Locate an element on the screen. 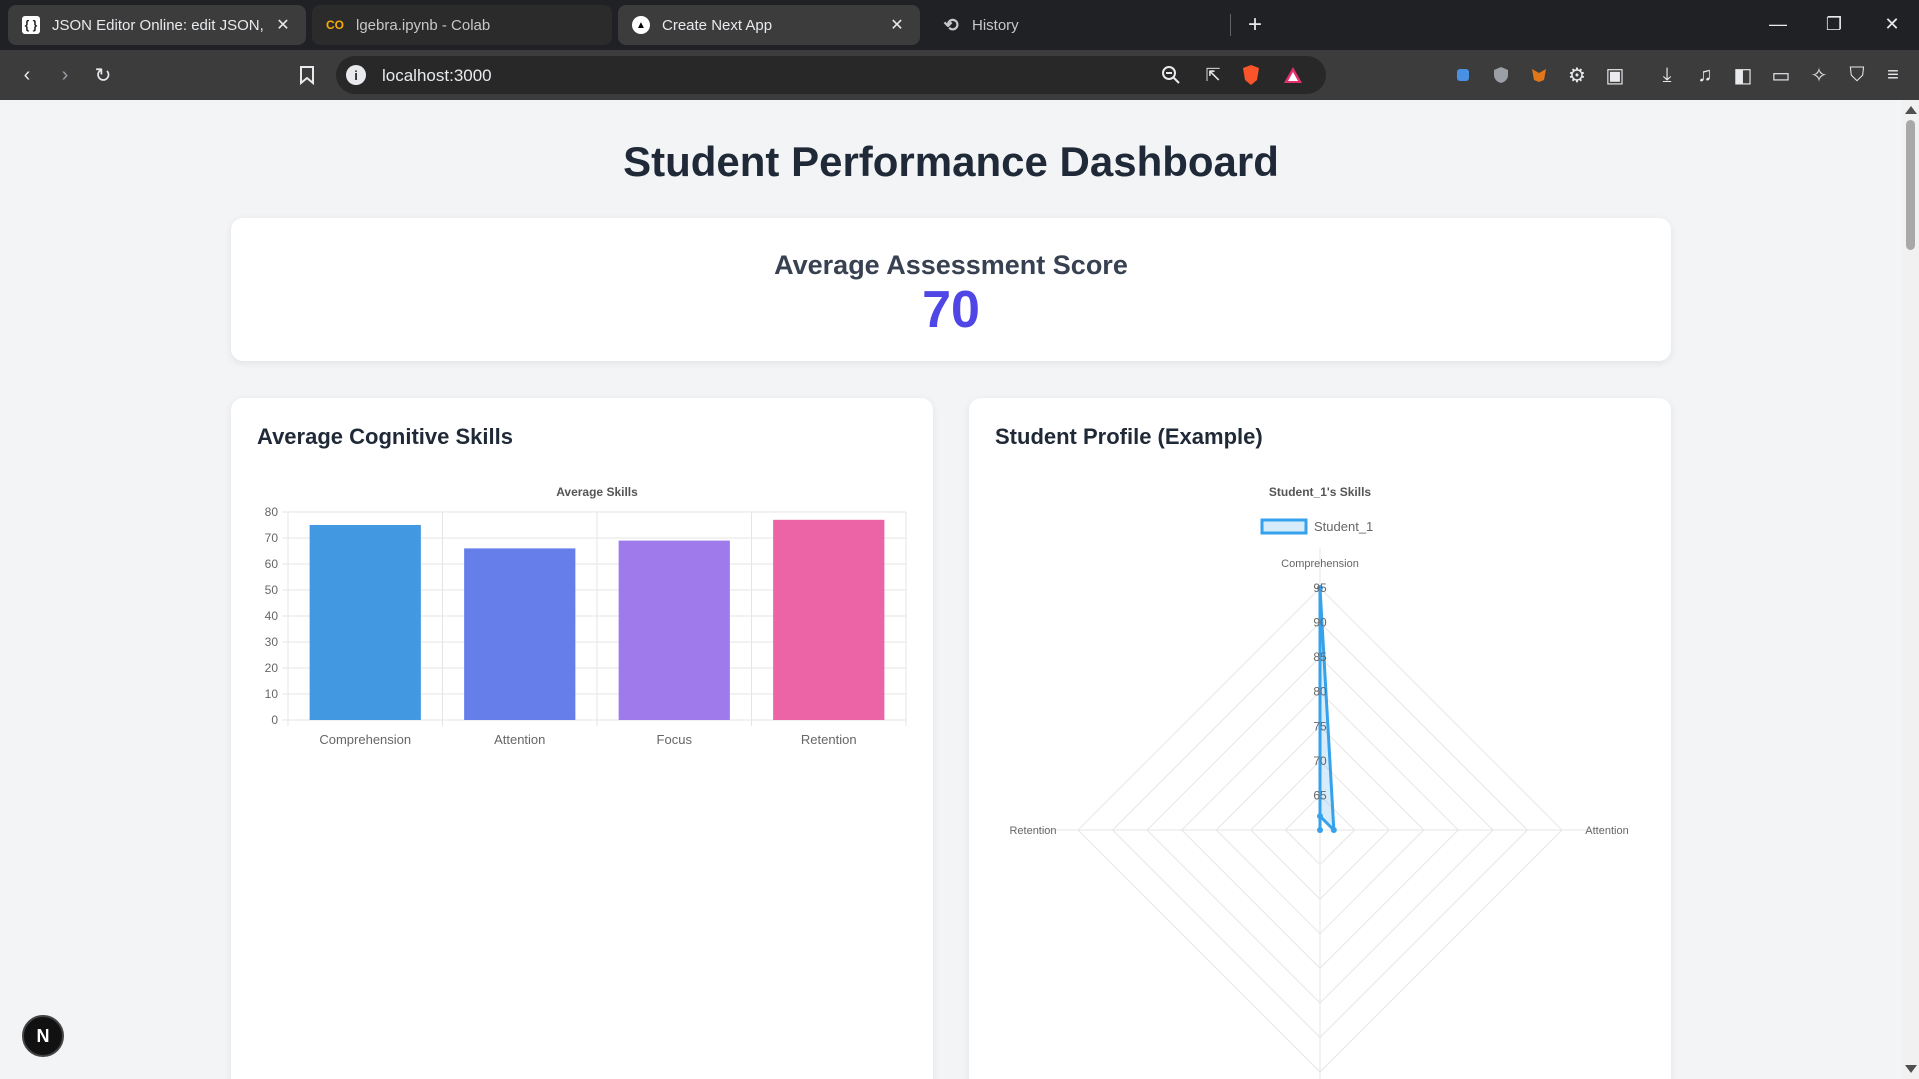 The width and height of the screenshot is (1919, 1079). y-tick-label: 40 is located at coordinates (272, 616).